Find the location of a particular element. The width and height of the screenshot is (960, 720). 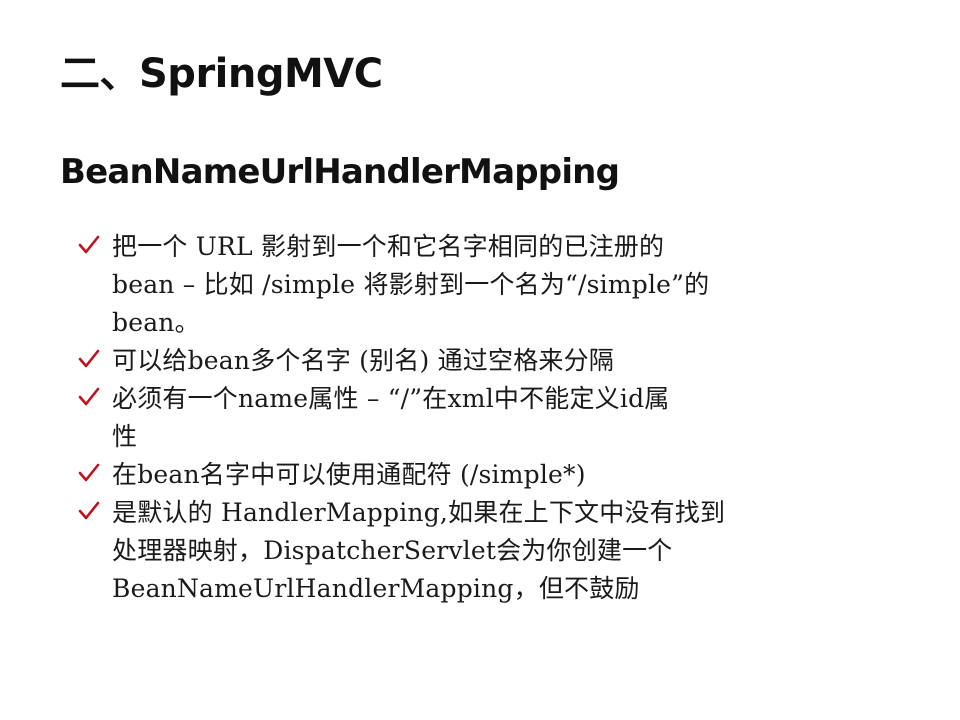

bullet-line: bean – 比如 /simple 将影射到一个名为“/simple”的 is located at coordinates (411, 284).